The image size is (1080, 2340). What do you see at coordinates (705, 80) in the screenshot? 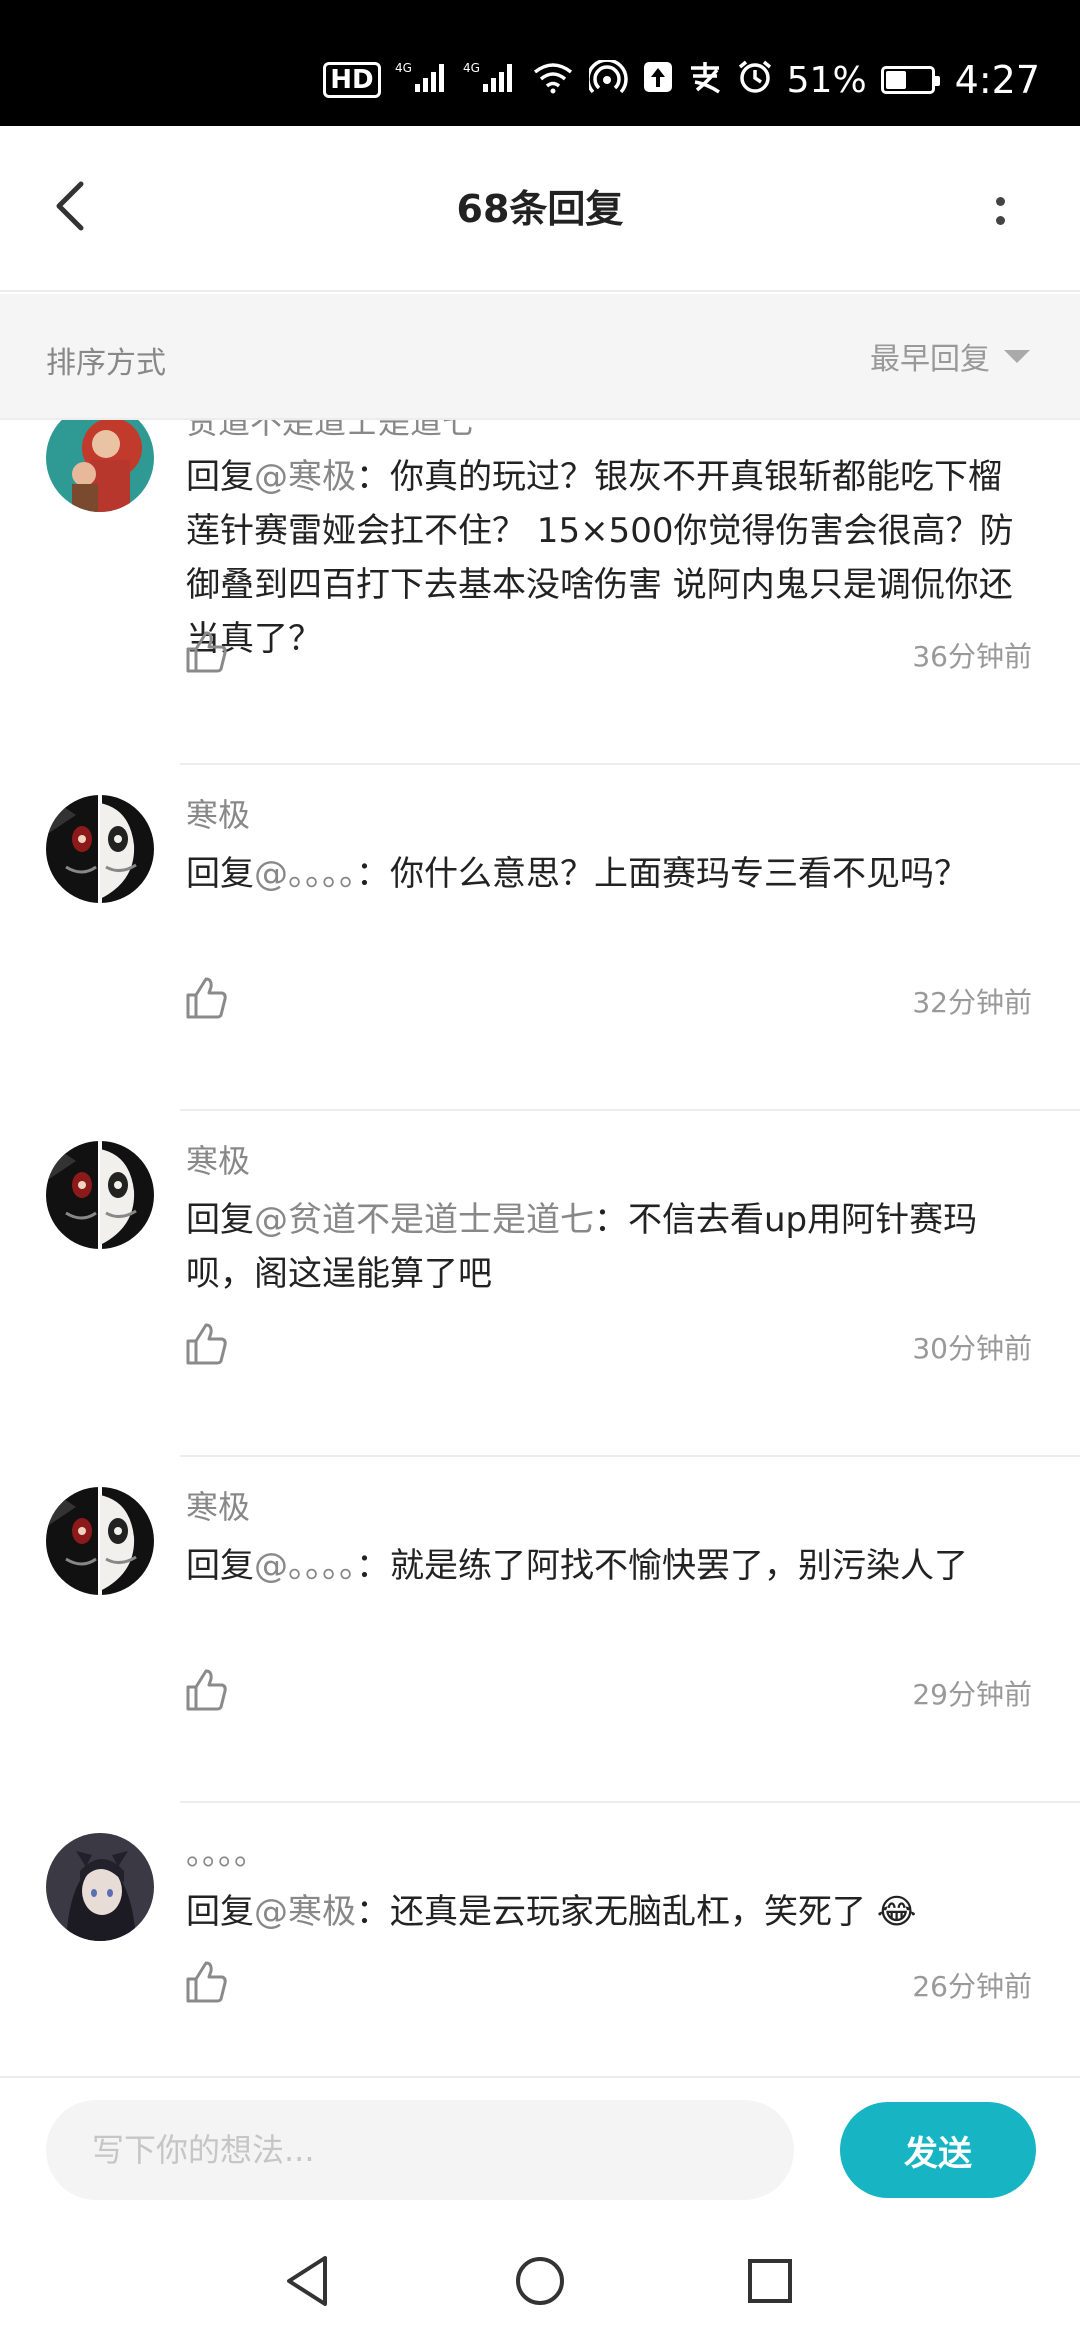
I see `alipay-icon` at bounding box center [705, 80].